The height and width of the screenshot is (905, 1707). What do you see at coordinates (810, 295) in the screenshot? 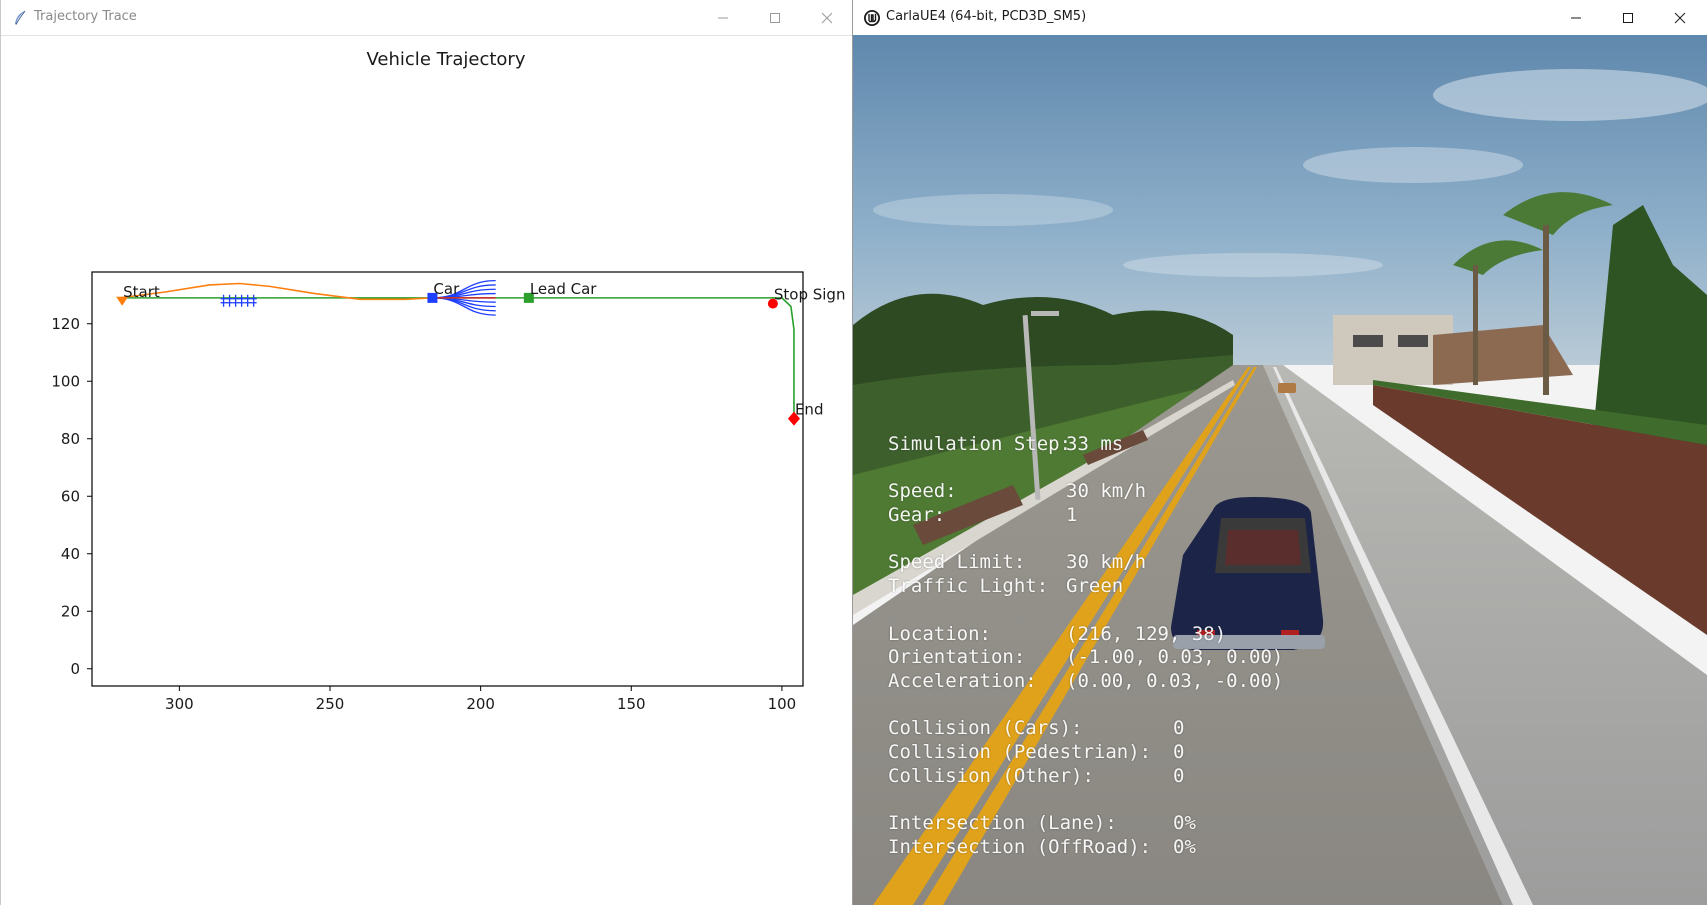
I see `stop-sign-label: Stop Sign` at bounding box center [810, 295].